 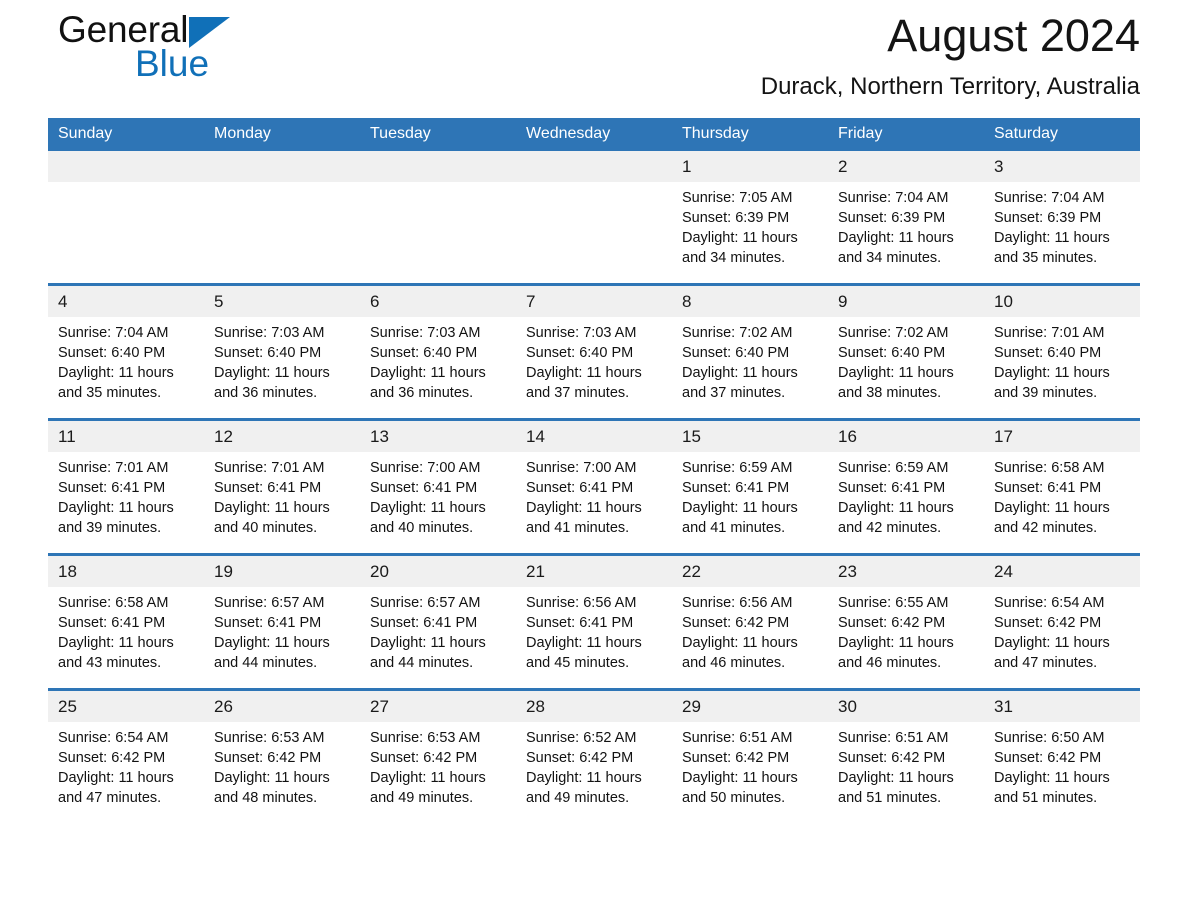 What do you see at coordinates (892, 218) in the screenshot?
I see `sunset-text: Sunset: 6:39 PM` at bounding box center [892, 218].